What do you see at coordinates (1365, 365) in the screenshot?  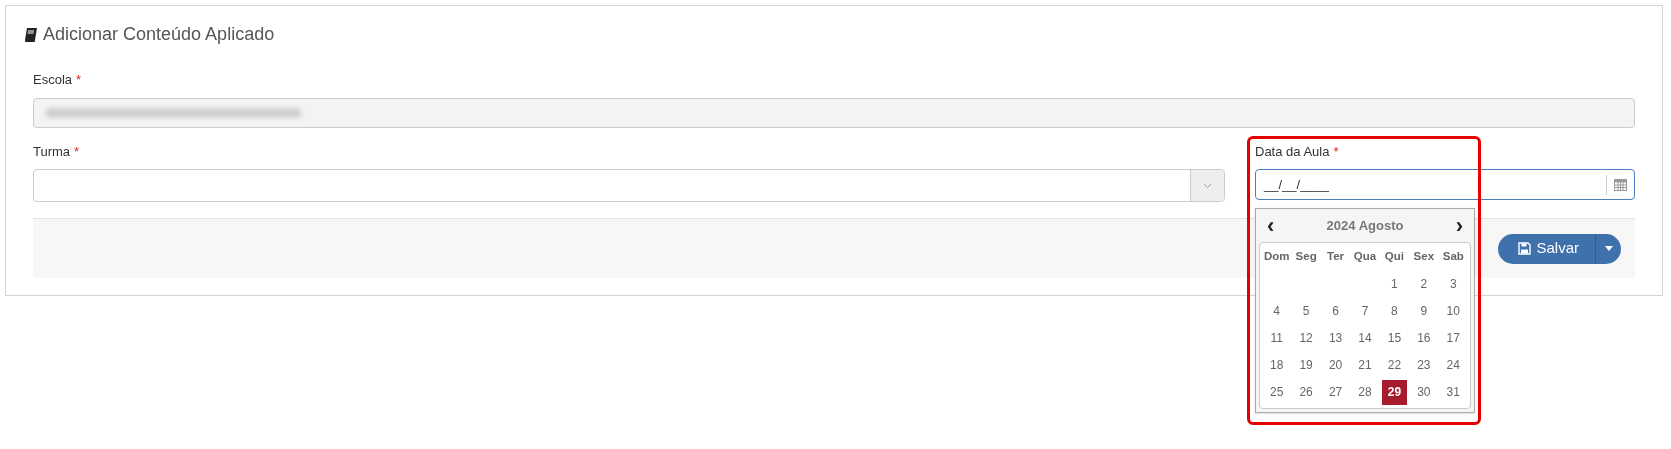 I see `day-cell: 21` at bounding box center [1365, 365].